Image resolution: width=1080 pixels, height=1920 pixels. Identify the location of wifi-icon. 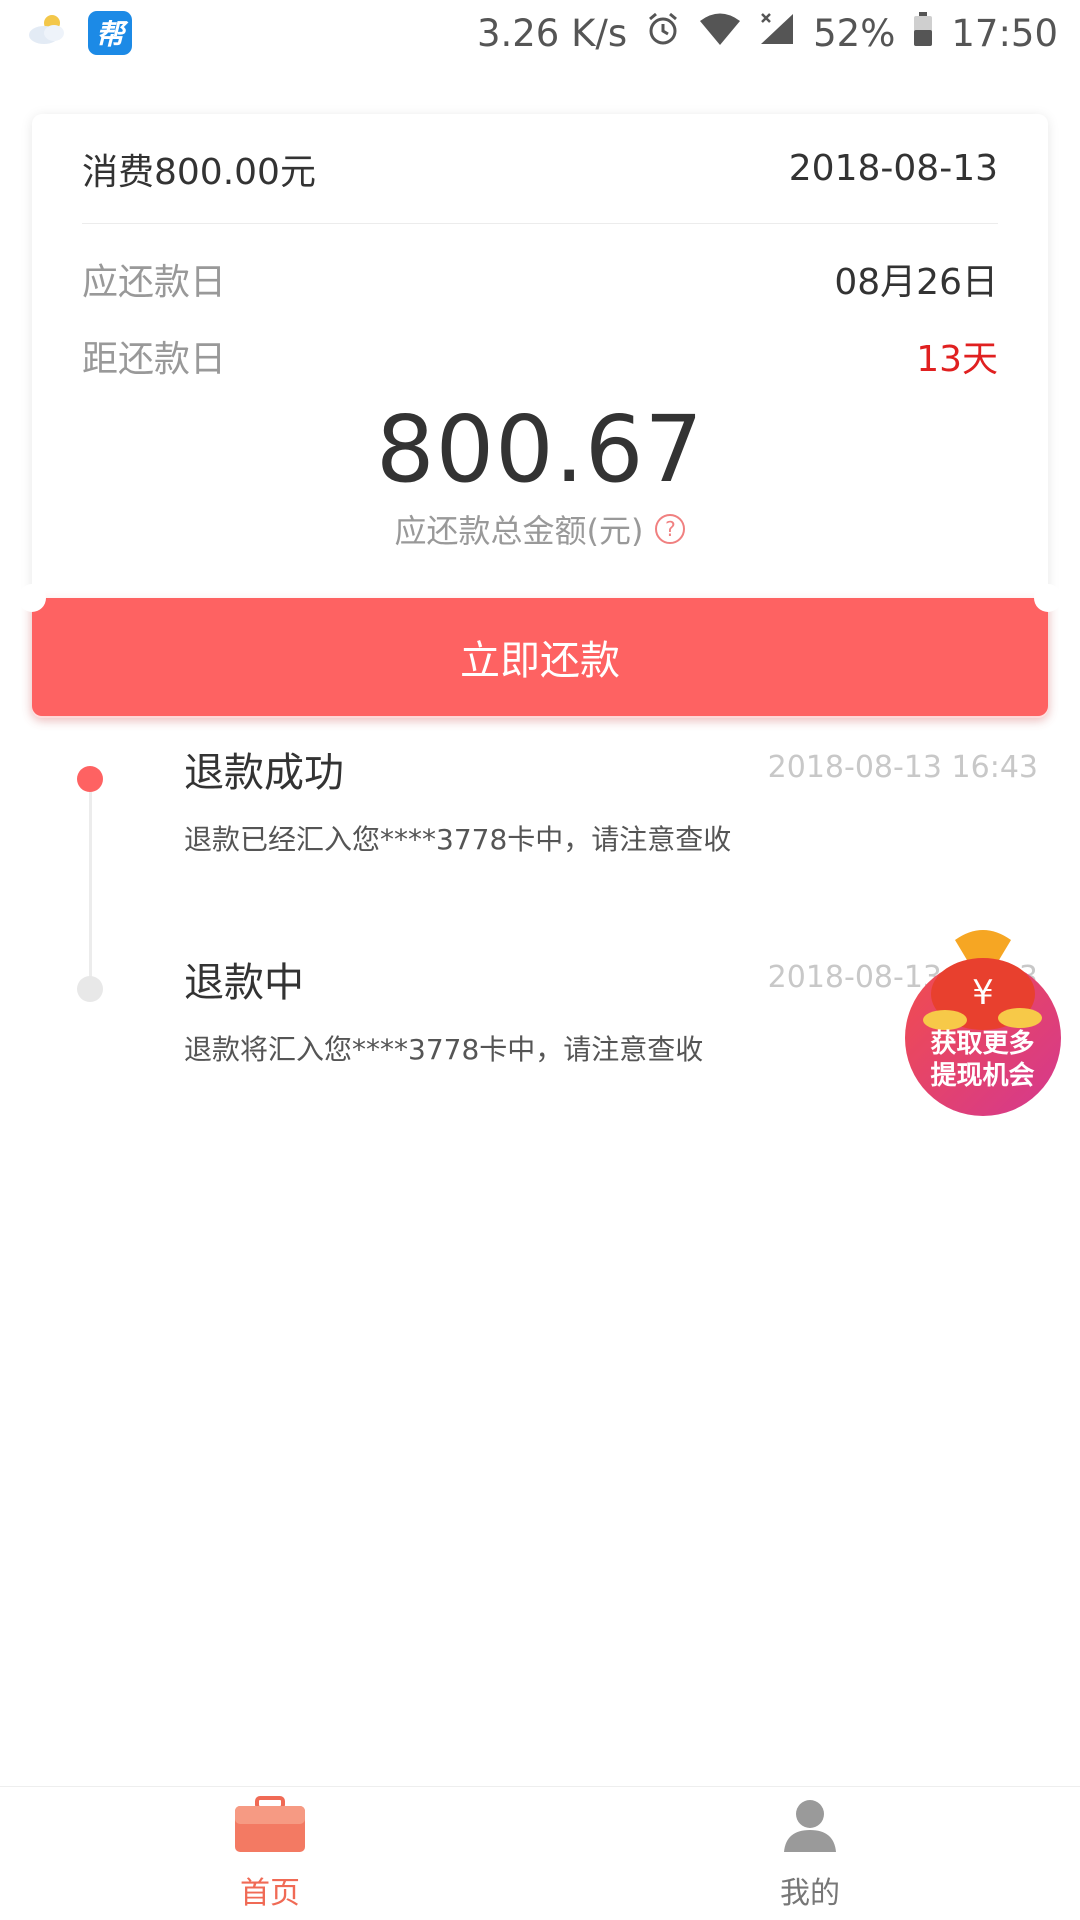
(720, 33).